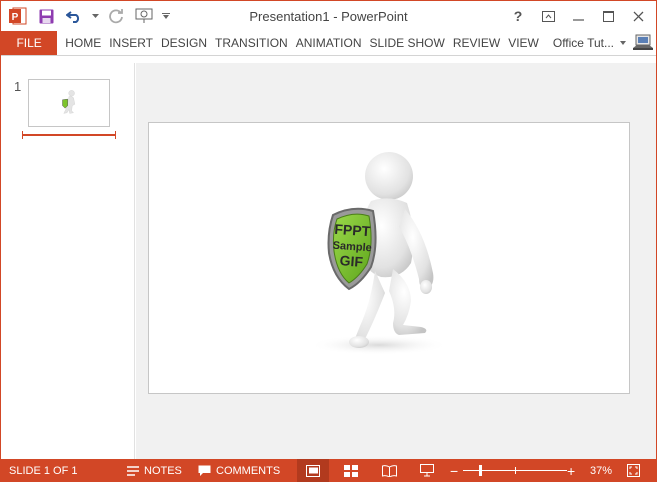  I want to click on slide-show-view-button, so click(427, 470).